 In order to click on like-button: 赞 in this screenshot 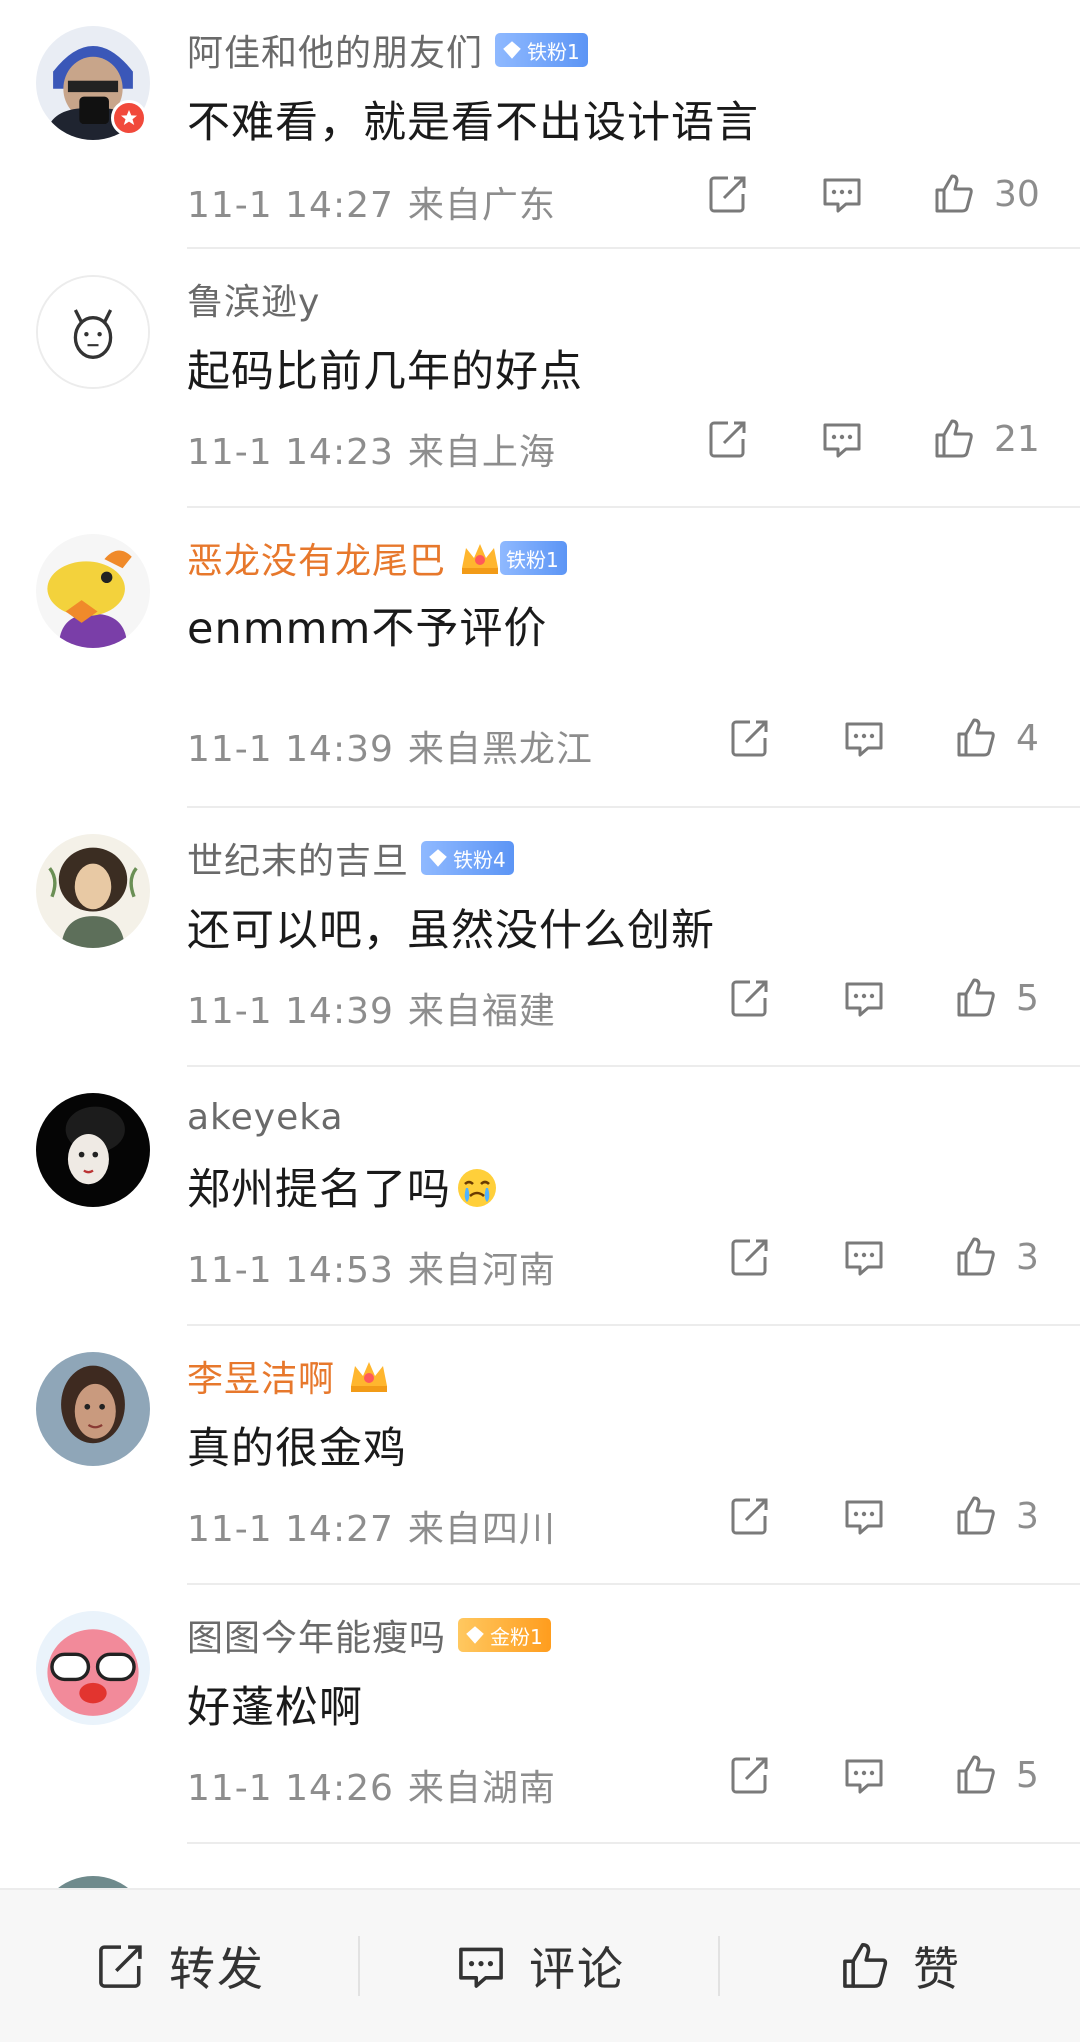, I will do `click(900, 1966)`.